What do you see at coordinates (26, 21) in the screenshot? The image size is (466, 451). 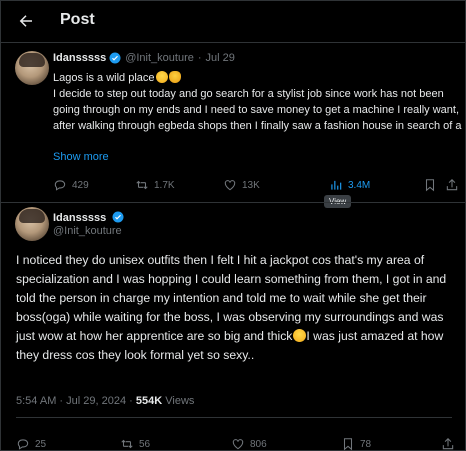 I see `arrow-left-icon` at bounding box center [26, 21].